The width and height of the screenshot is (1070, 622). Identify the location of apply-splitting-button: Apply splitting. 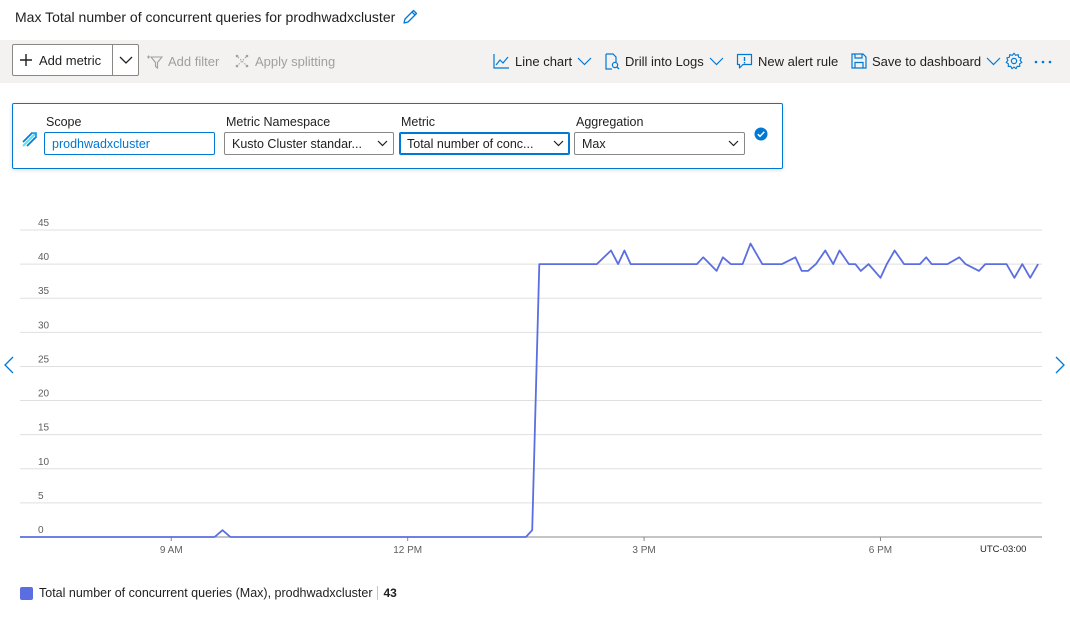
(284, 61).